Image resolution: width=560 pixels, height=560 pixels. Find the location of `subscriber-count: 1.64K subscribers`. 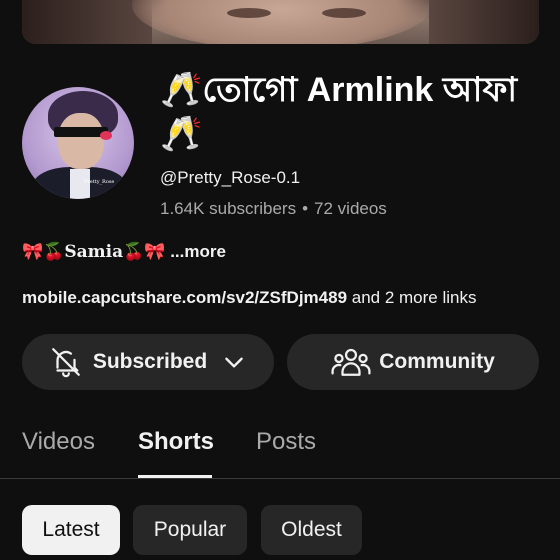

subscriber-count: 1.64K subscribers is located at coordinates (228, 208).